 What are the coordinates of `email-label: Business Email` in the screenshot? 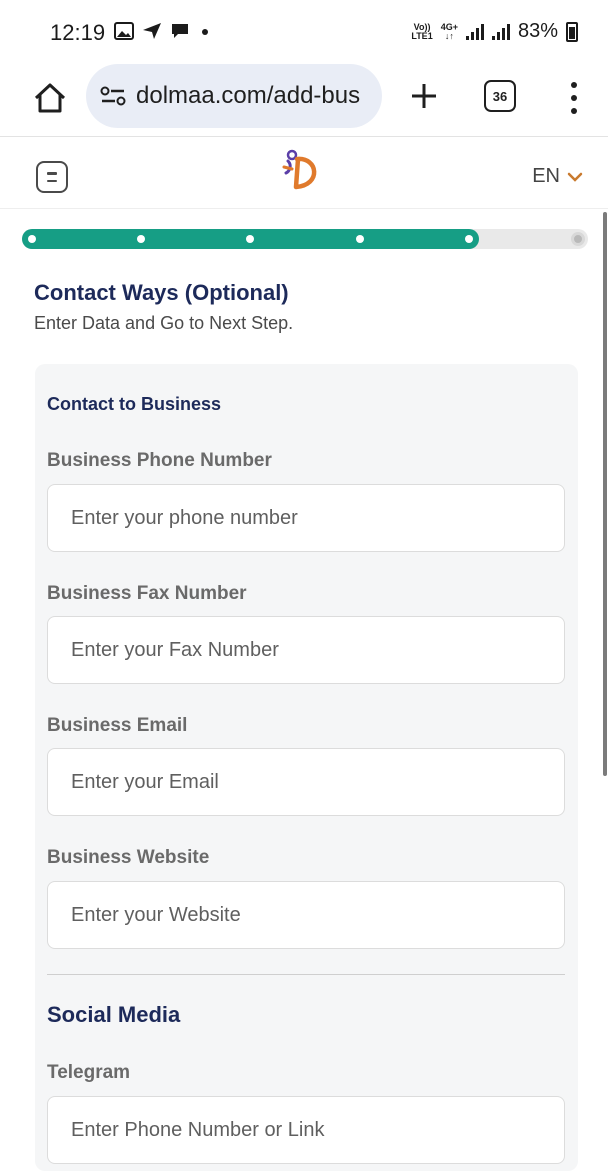 It's located at (117, 725).